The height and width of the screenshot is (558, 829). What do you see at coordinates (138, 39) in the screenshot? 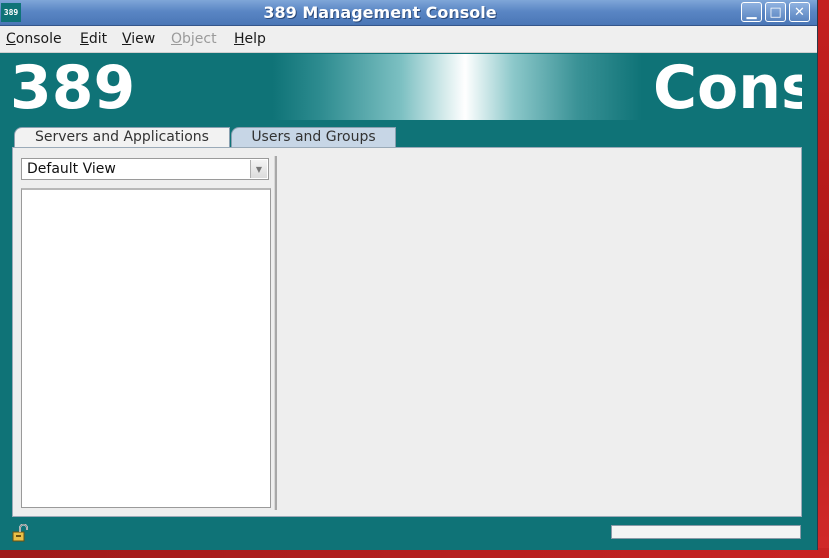
I see `menu-view: View` at bounding box center [138, 39].